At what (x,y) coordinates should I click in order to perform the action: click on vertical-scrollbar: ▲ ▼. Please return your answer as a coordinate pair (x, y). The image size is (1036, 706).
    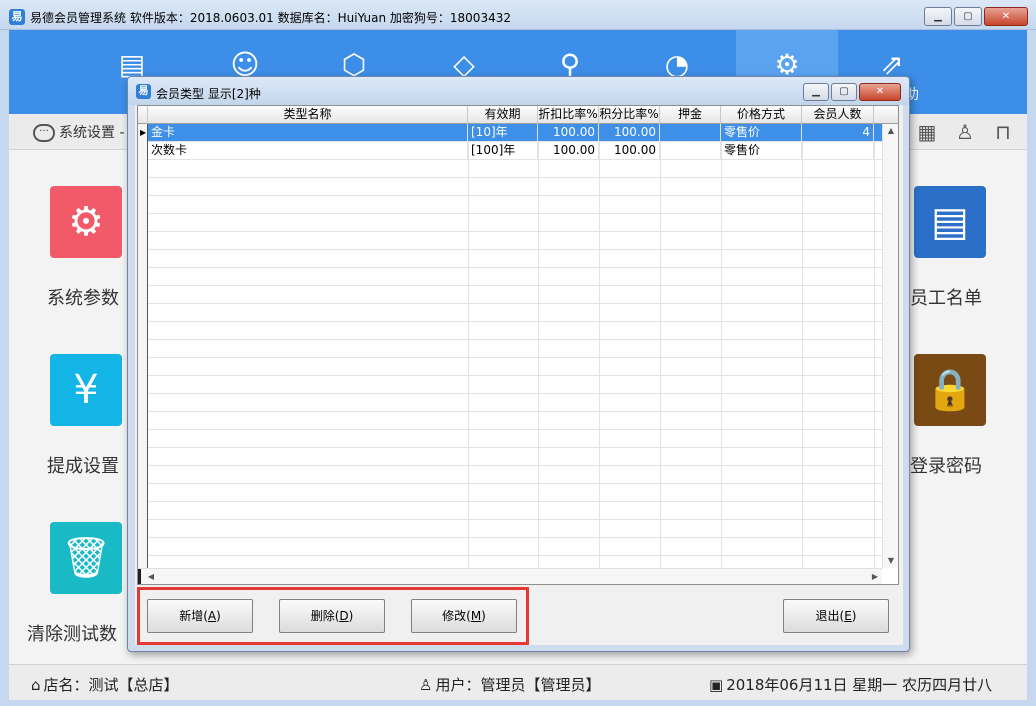
    Looking at the image, I should click on (890, 346).